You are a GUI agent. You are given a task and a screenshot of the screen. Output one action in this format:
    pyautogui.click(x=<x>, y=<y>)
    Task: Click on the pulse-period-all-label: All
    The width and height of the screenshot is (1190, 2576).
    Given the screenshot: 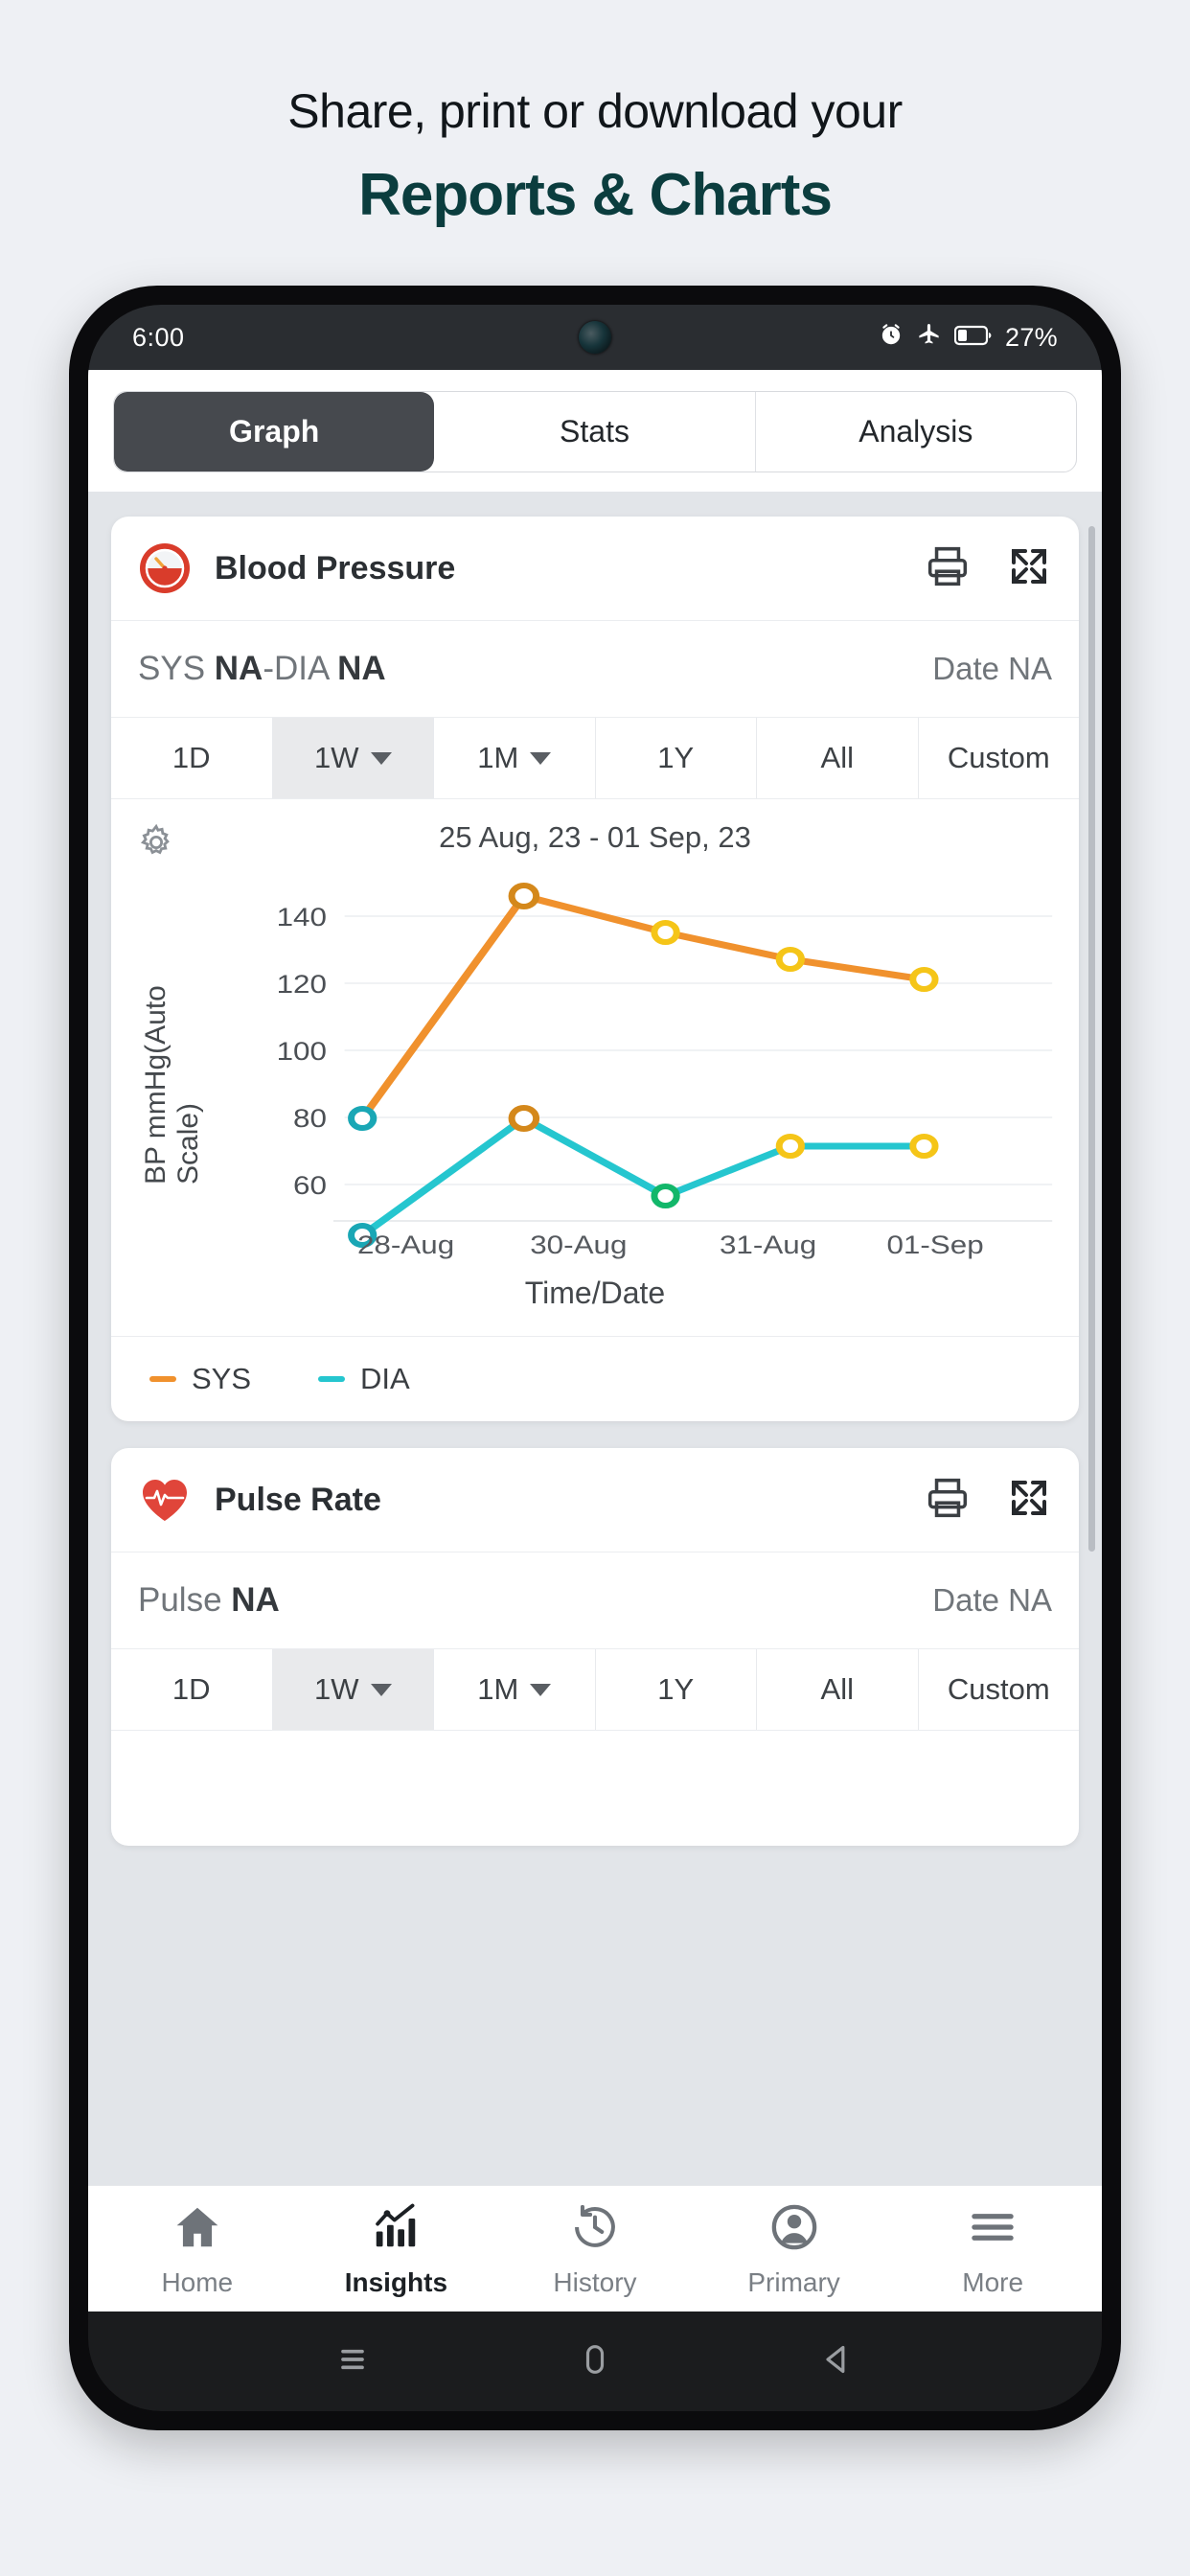 What is the action you would take?
    pyautogui.click(x=837, y=1689)
    